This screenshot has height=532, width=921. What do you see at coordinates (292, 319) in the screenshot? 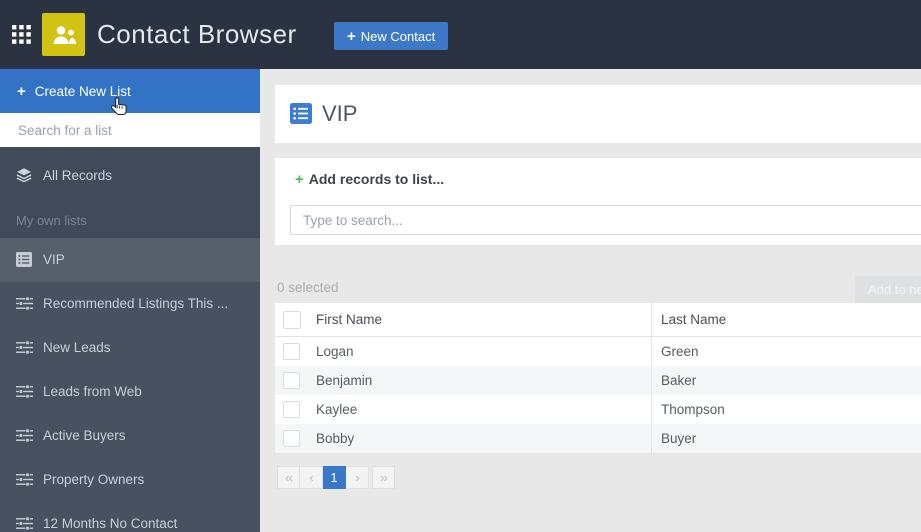
I see `select-all-checkbox` at bounding box center [292, 319].